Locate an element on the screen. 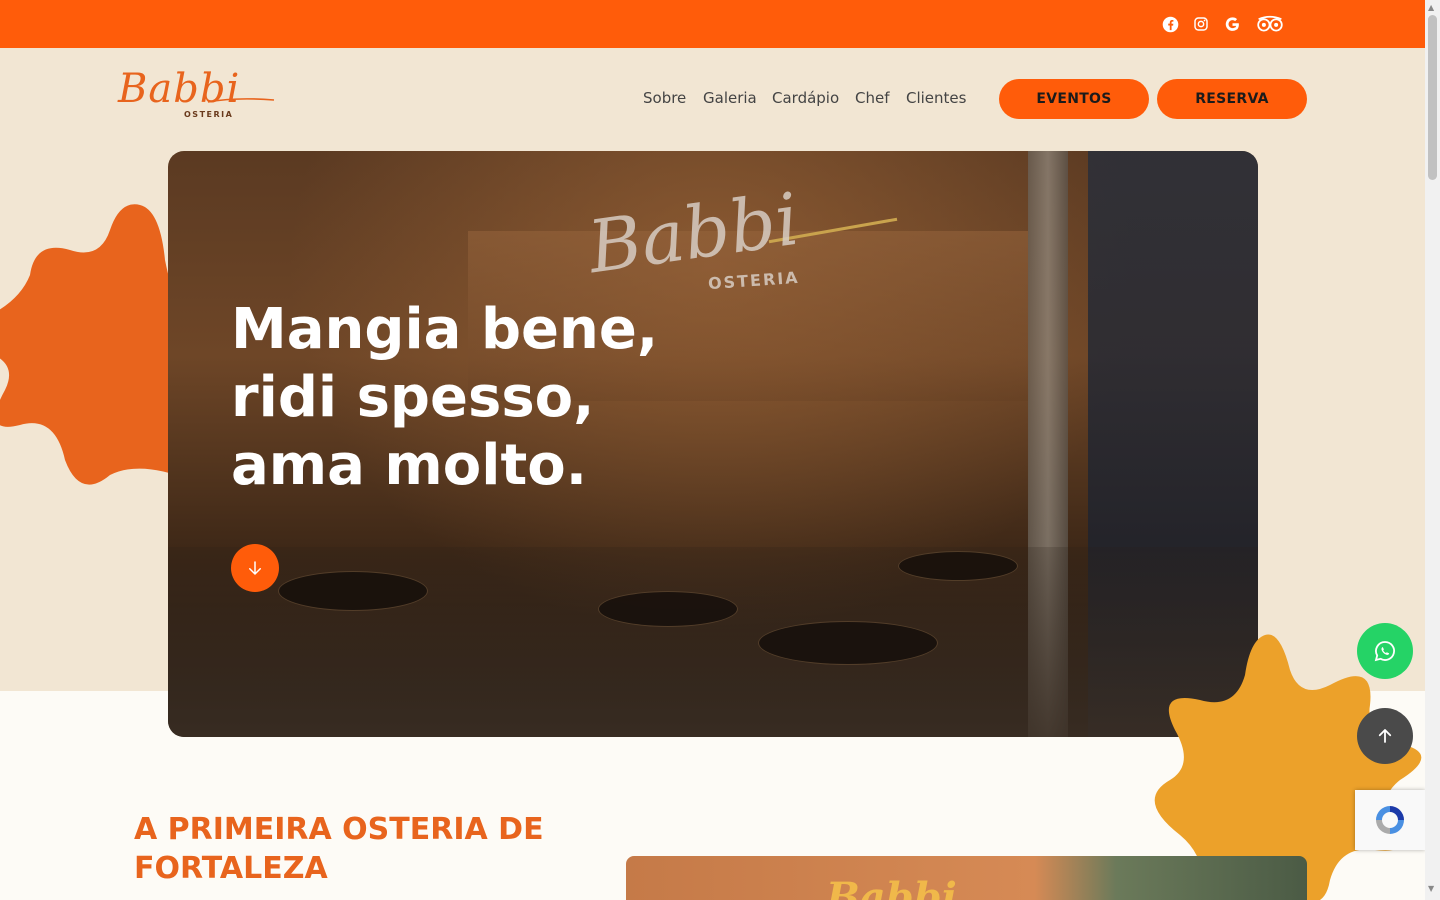  reserve-button: RESERVA is located at coordinates (1232, 99).